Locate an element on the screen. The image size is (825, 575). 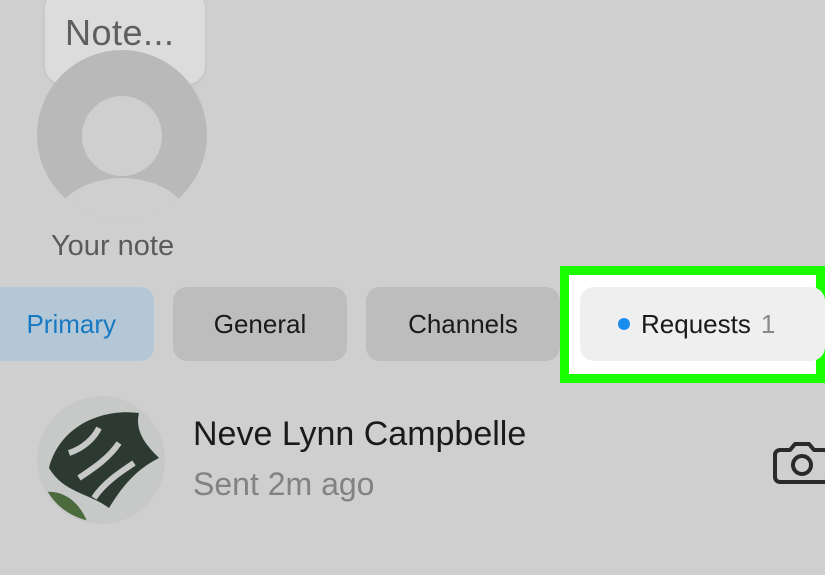
tab-primary: Primary is located at coordinates (77, 324).